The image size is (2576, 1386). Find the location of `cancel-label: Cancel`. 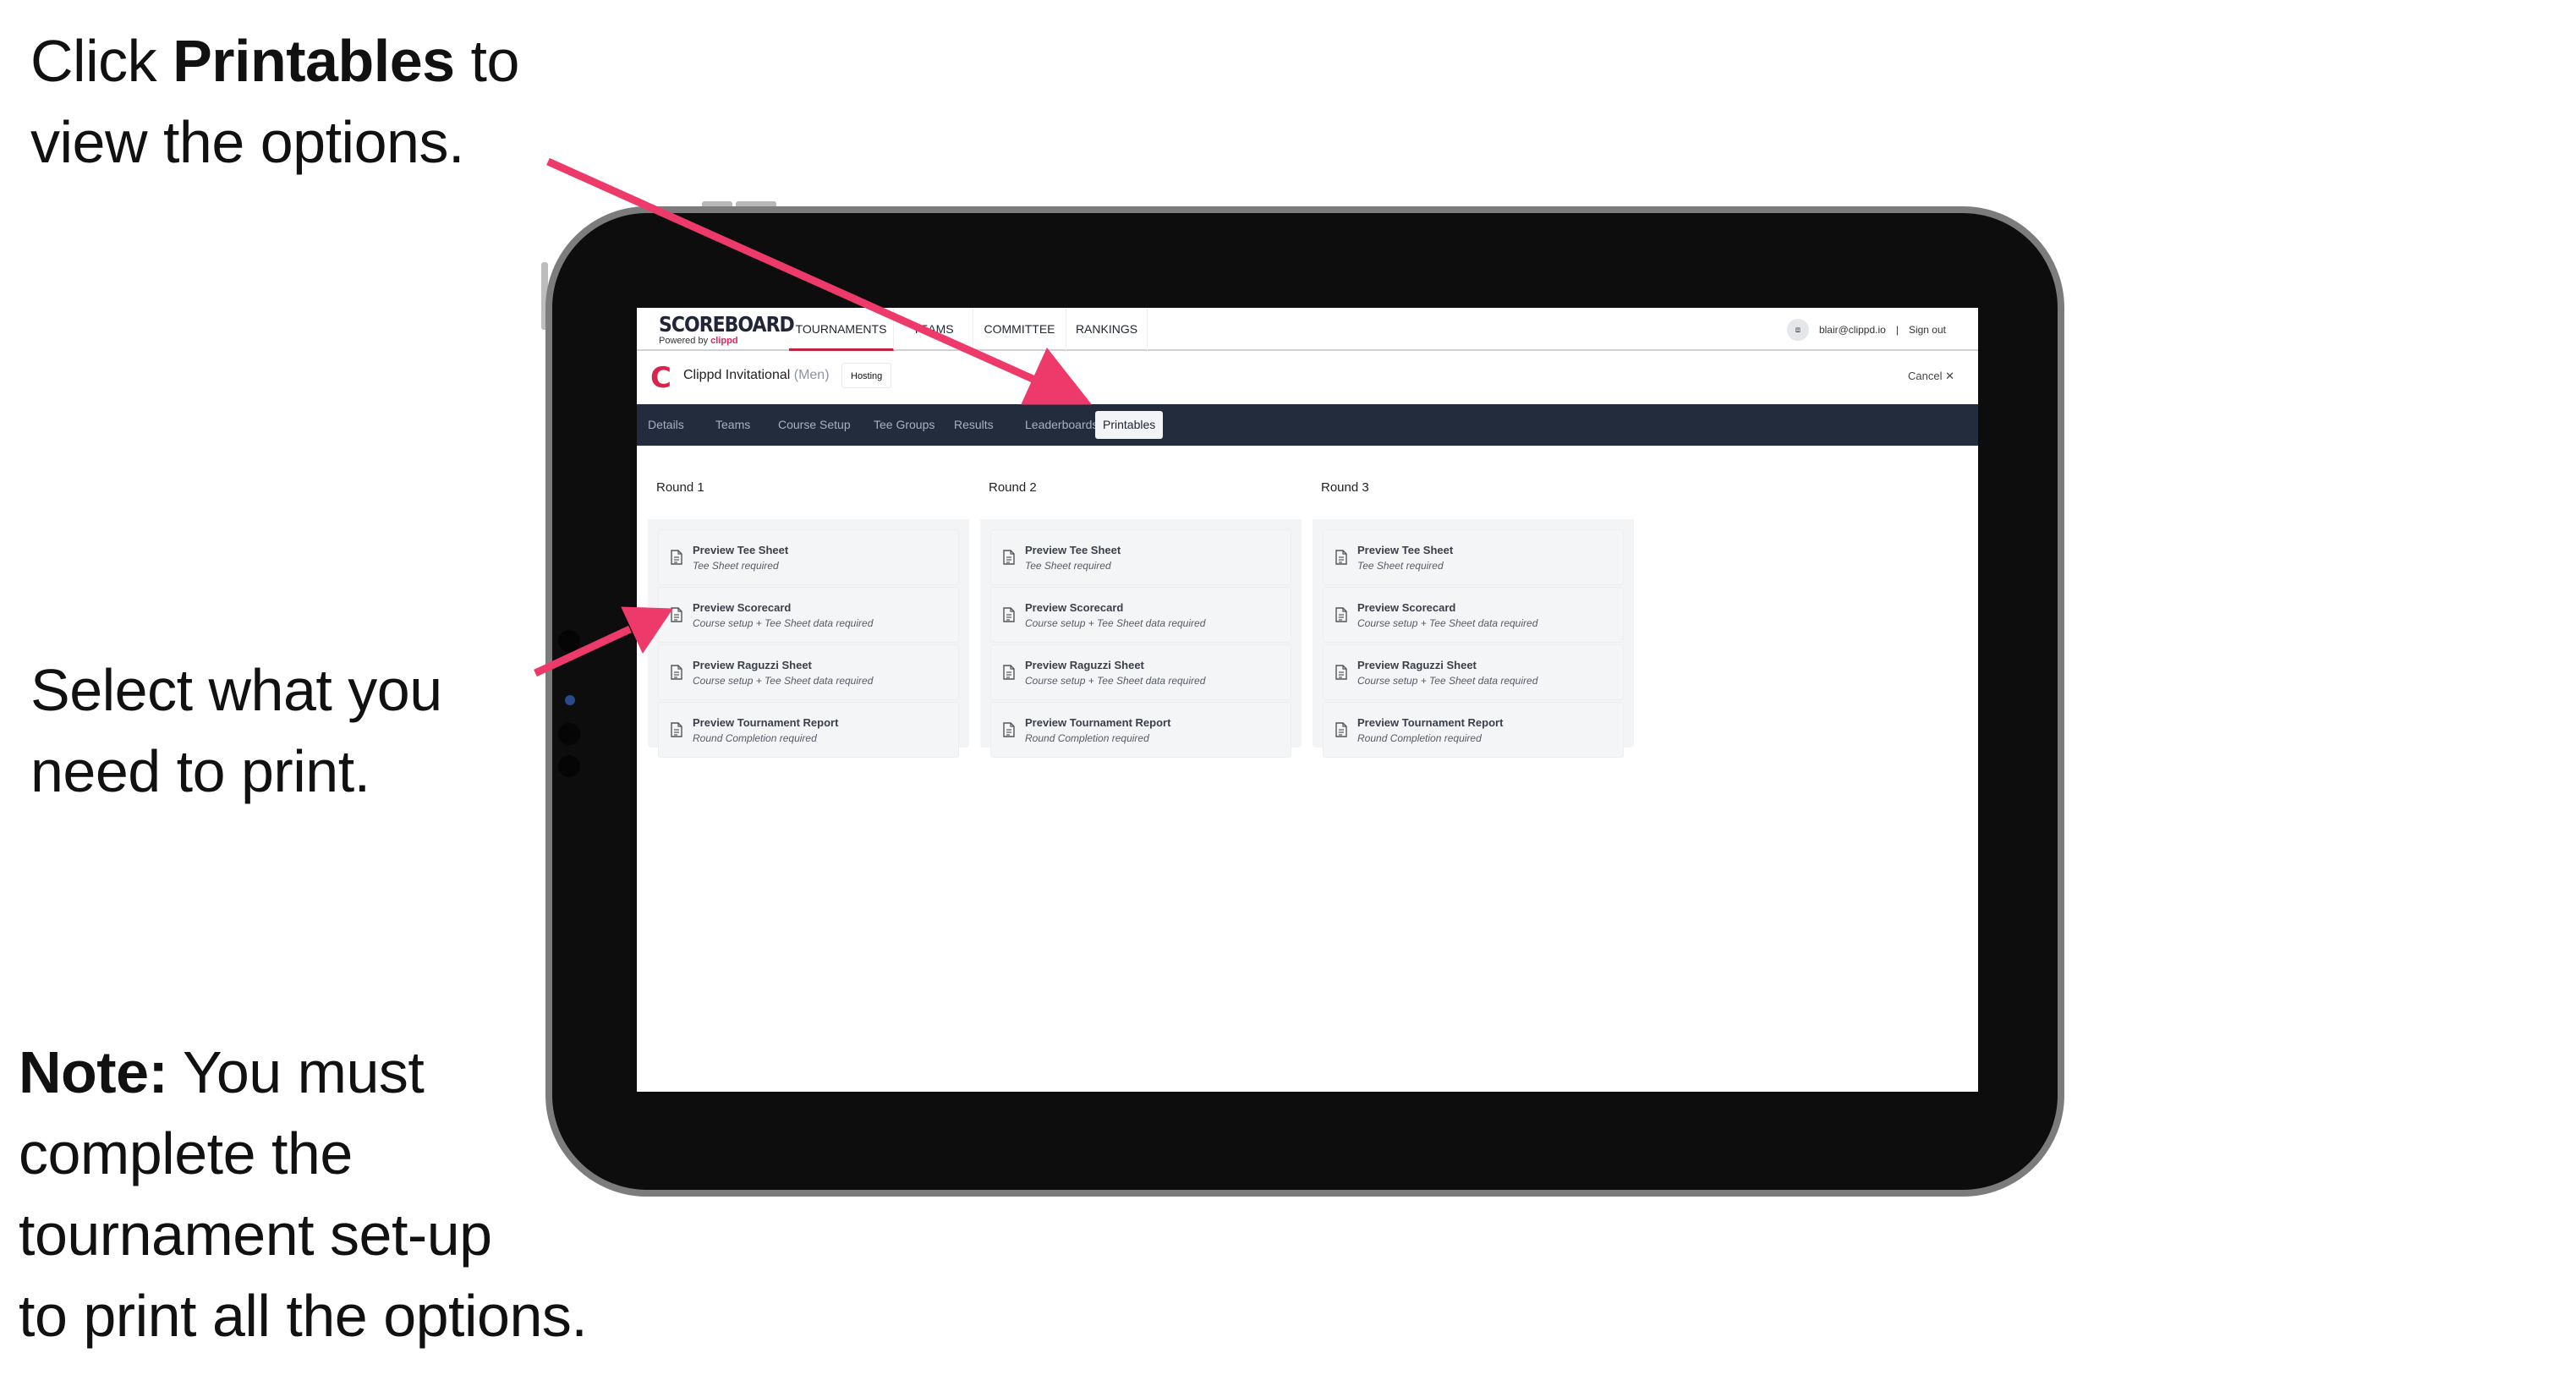

cancel-label: Cancel is located at coordinates (1925, 376).